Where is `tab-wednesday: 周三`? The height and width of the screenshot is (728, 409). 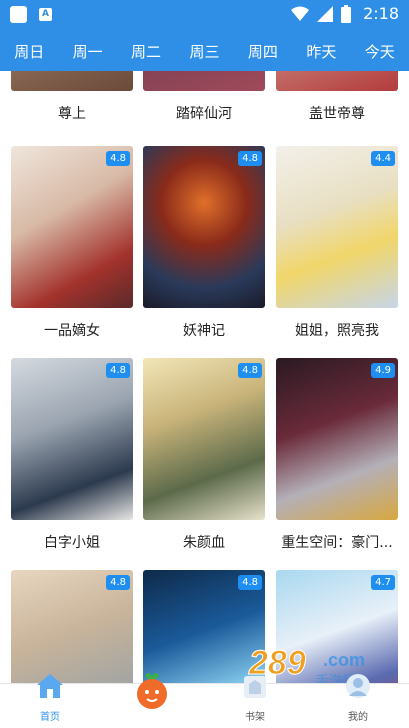 tab-wednesday: 周三 is located at coordinates (204, 51).